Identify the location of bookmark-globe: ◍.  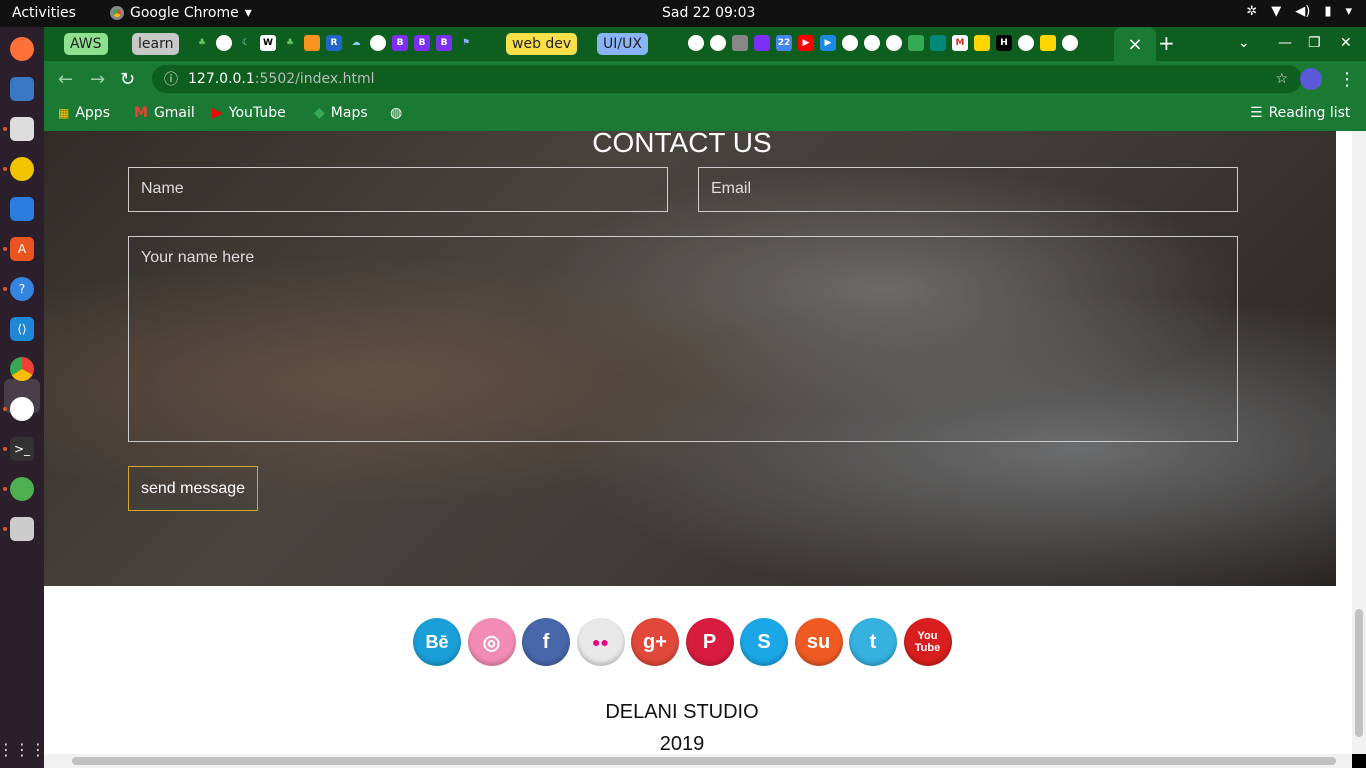
(396, 113).